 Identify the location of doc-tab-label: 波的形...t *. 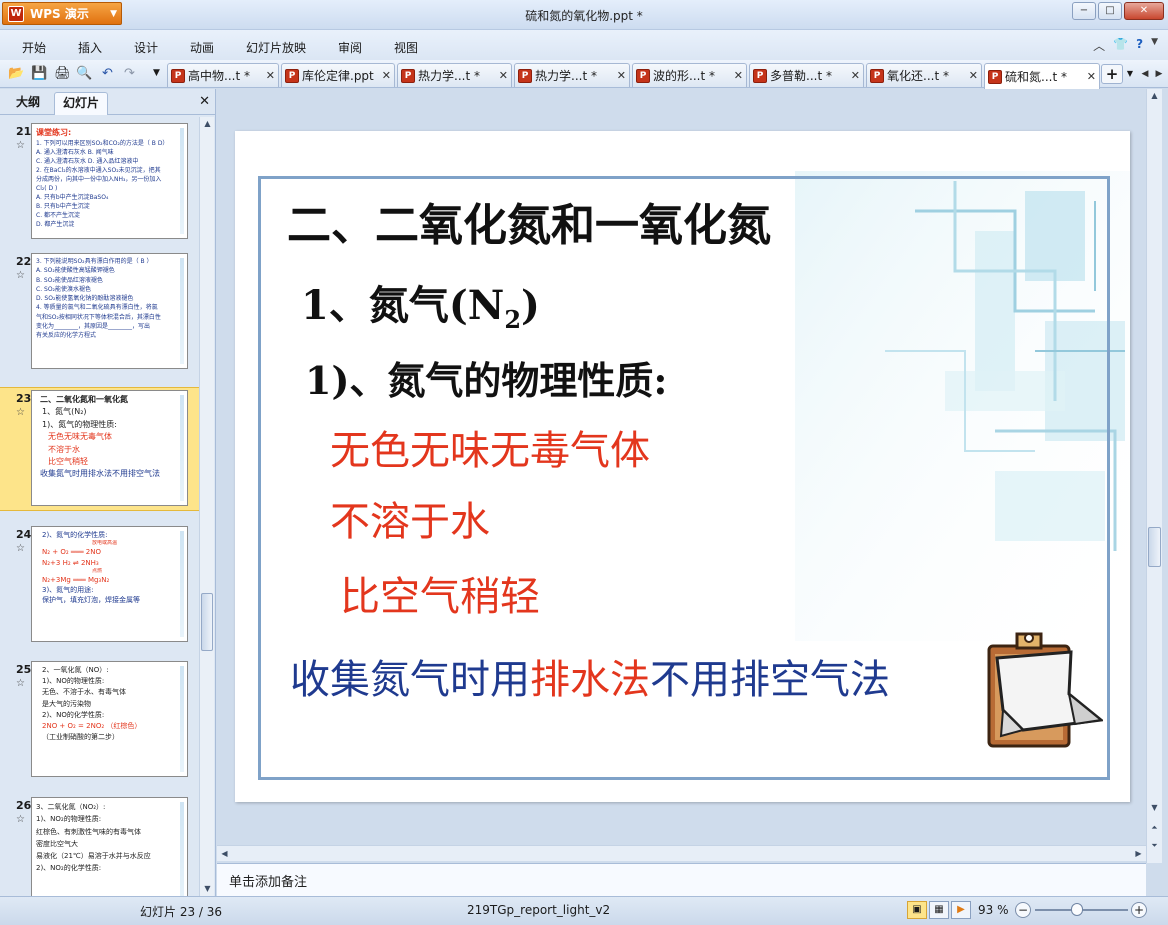
(684, 76).